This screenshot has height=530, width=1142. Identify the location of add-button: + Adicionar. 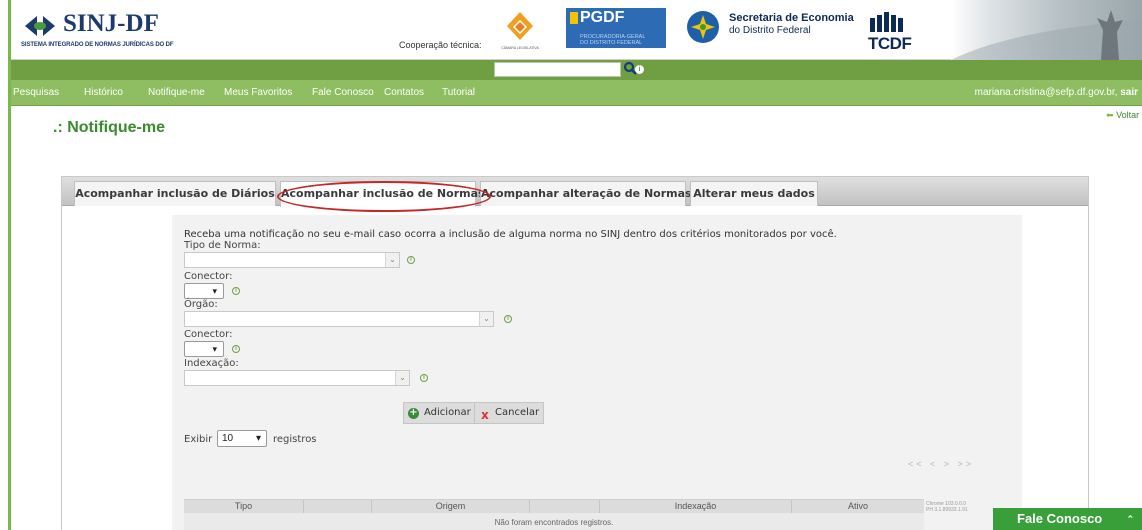
(439, 413).